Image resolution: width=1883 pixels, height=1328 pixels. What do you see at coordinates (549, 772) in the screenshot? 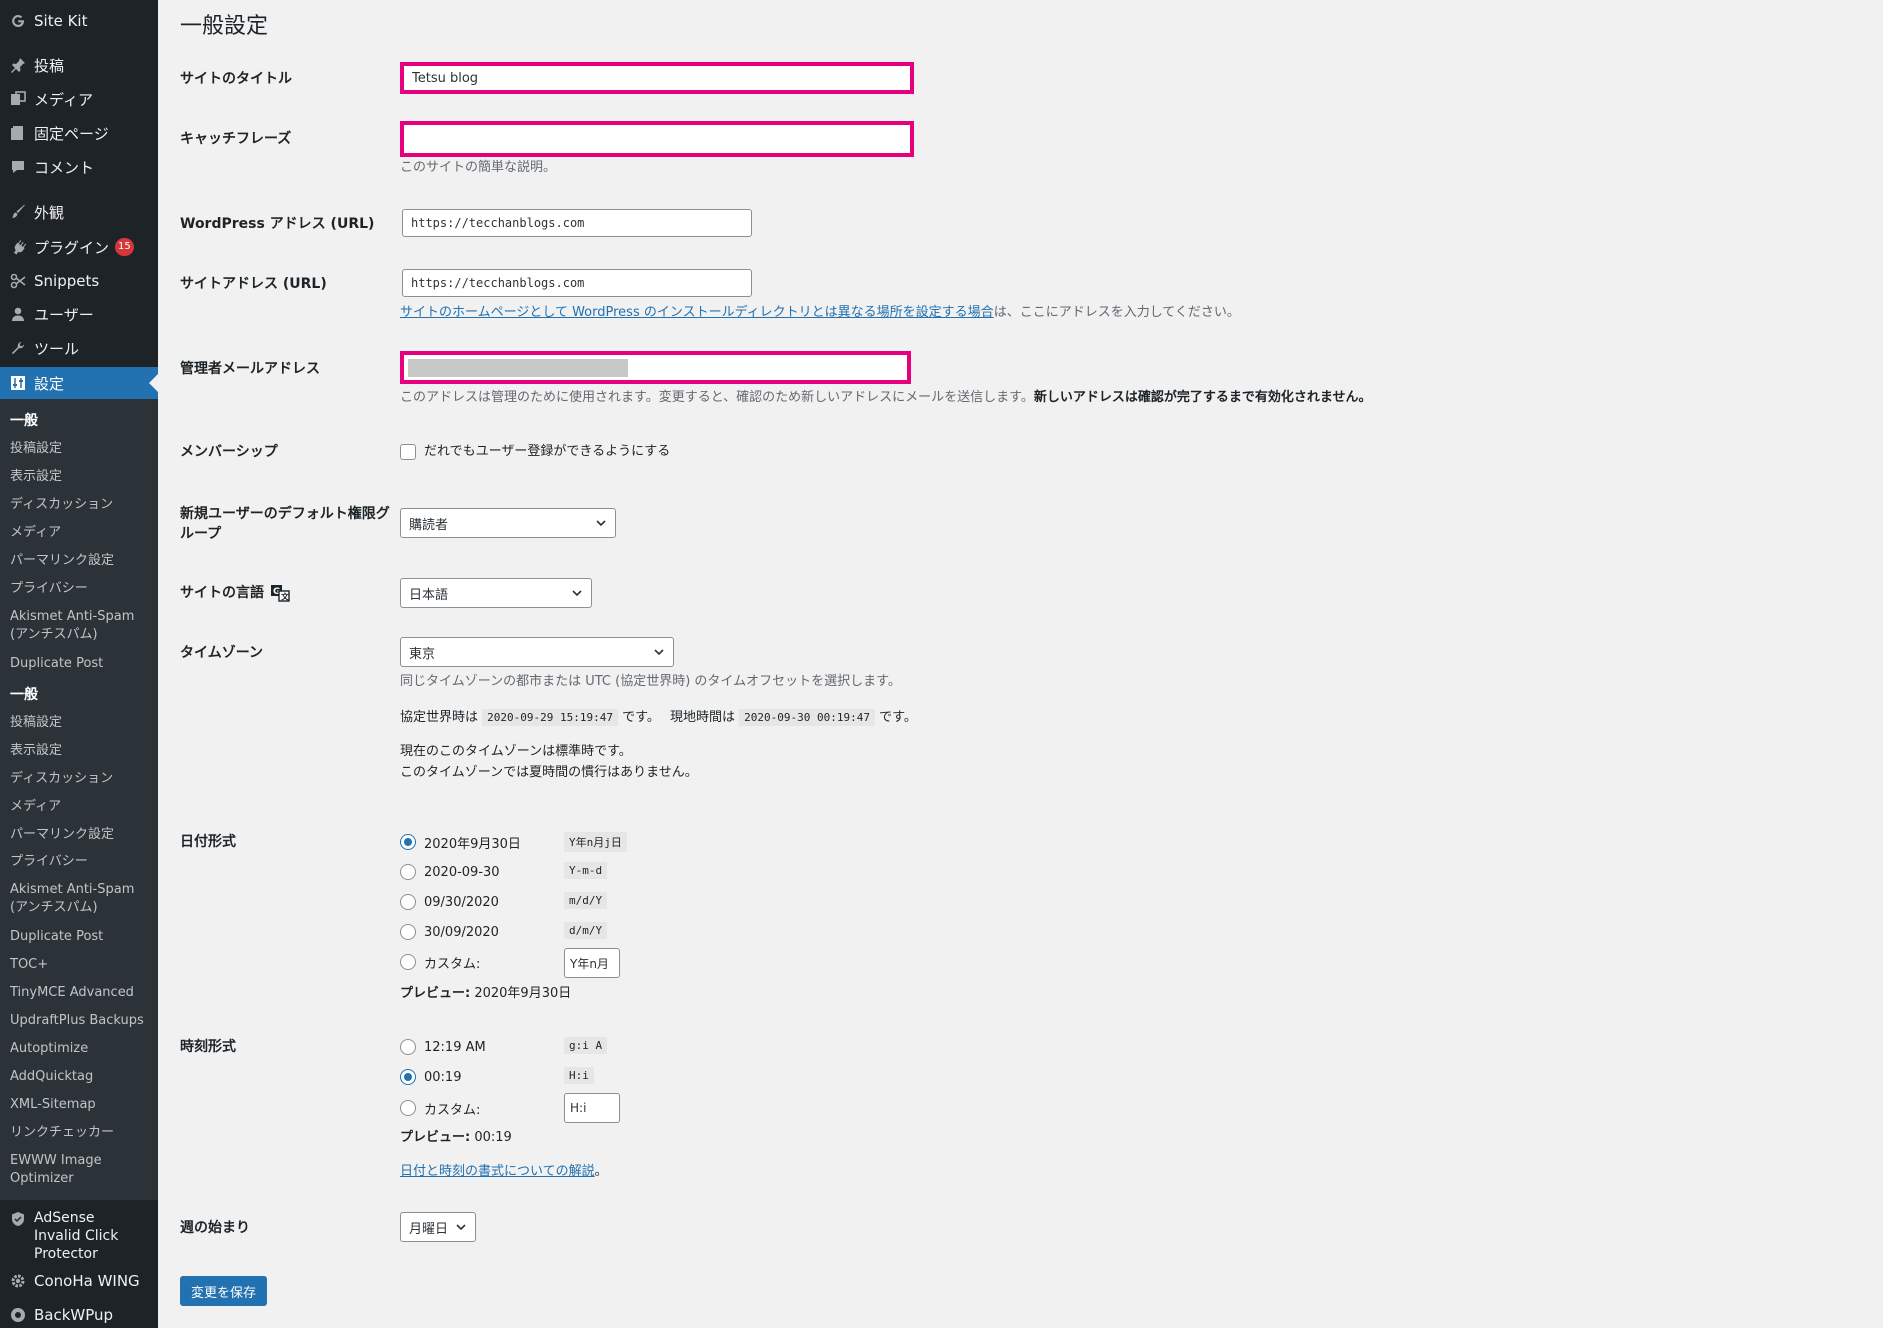
I see `timezone-std-line2: このタイムゾーンでは夏時間の慣行はありません。` at bounding box center [549, 772].